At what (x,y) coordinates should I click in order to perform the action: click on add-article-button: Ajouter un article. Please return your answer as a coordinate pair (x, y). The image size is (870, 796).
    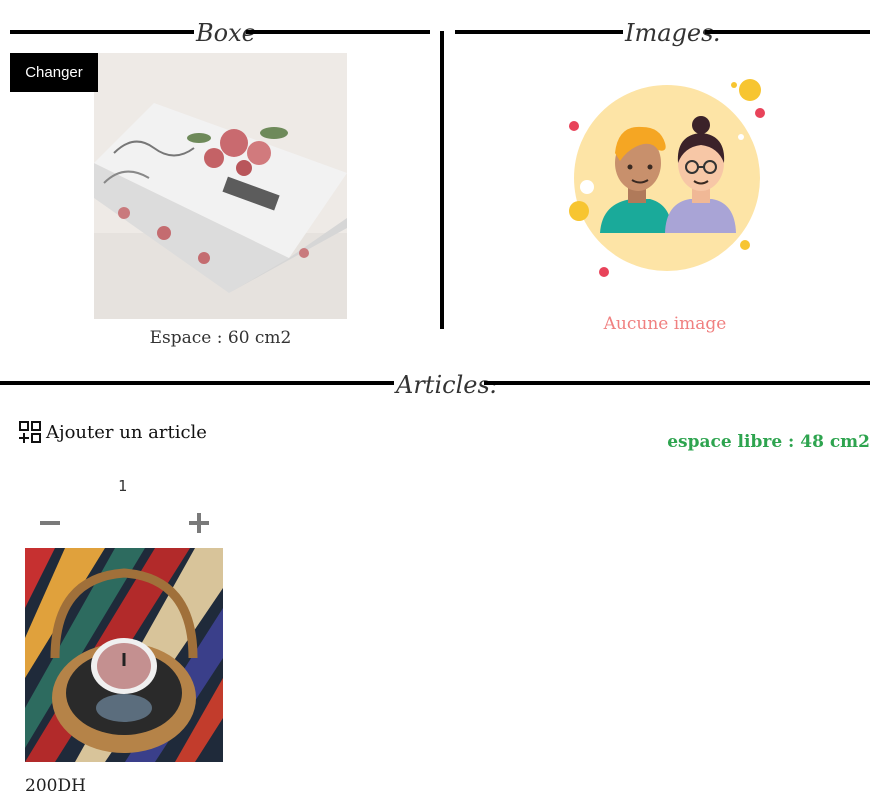
    Looking at the image, I should click on (112, 432).